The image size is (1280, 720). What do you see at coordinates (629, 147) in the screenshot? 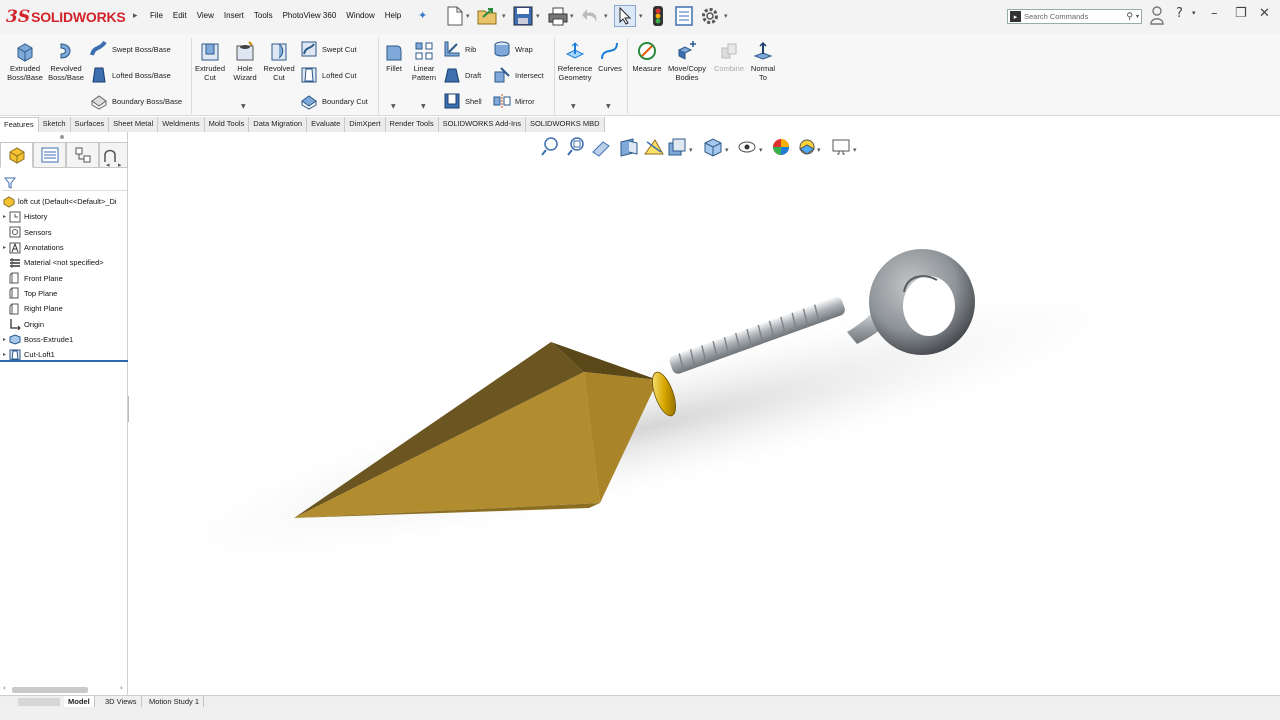
I see `section-view-icon` at bounding box center [629, 147].